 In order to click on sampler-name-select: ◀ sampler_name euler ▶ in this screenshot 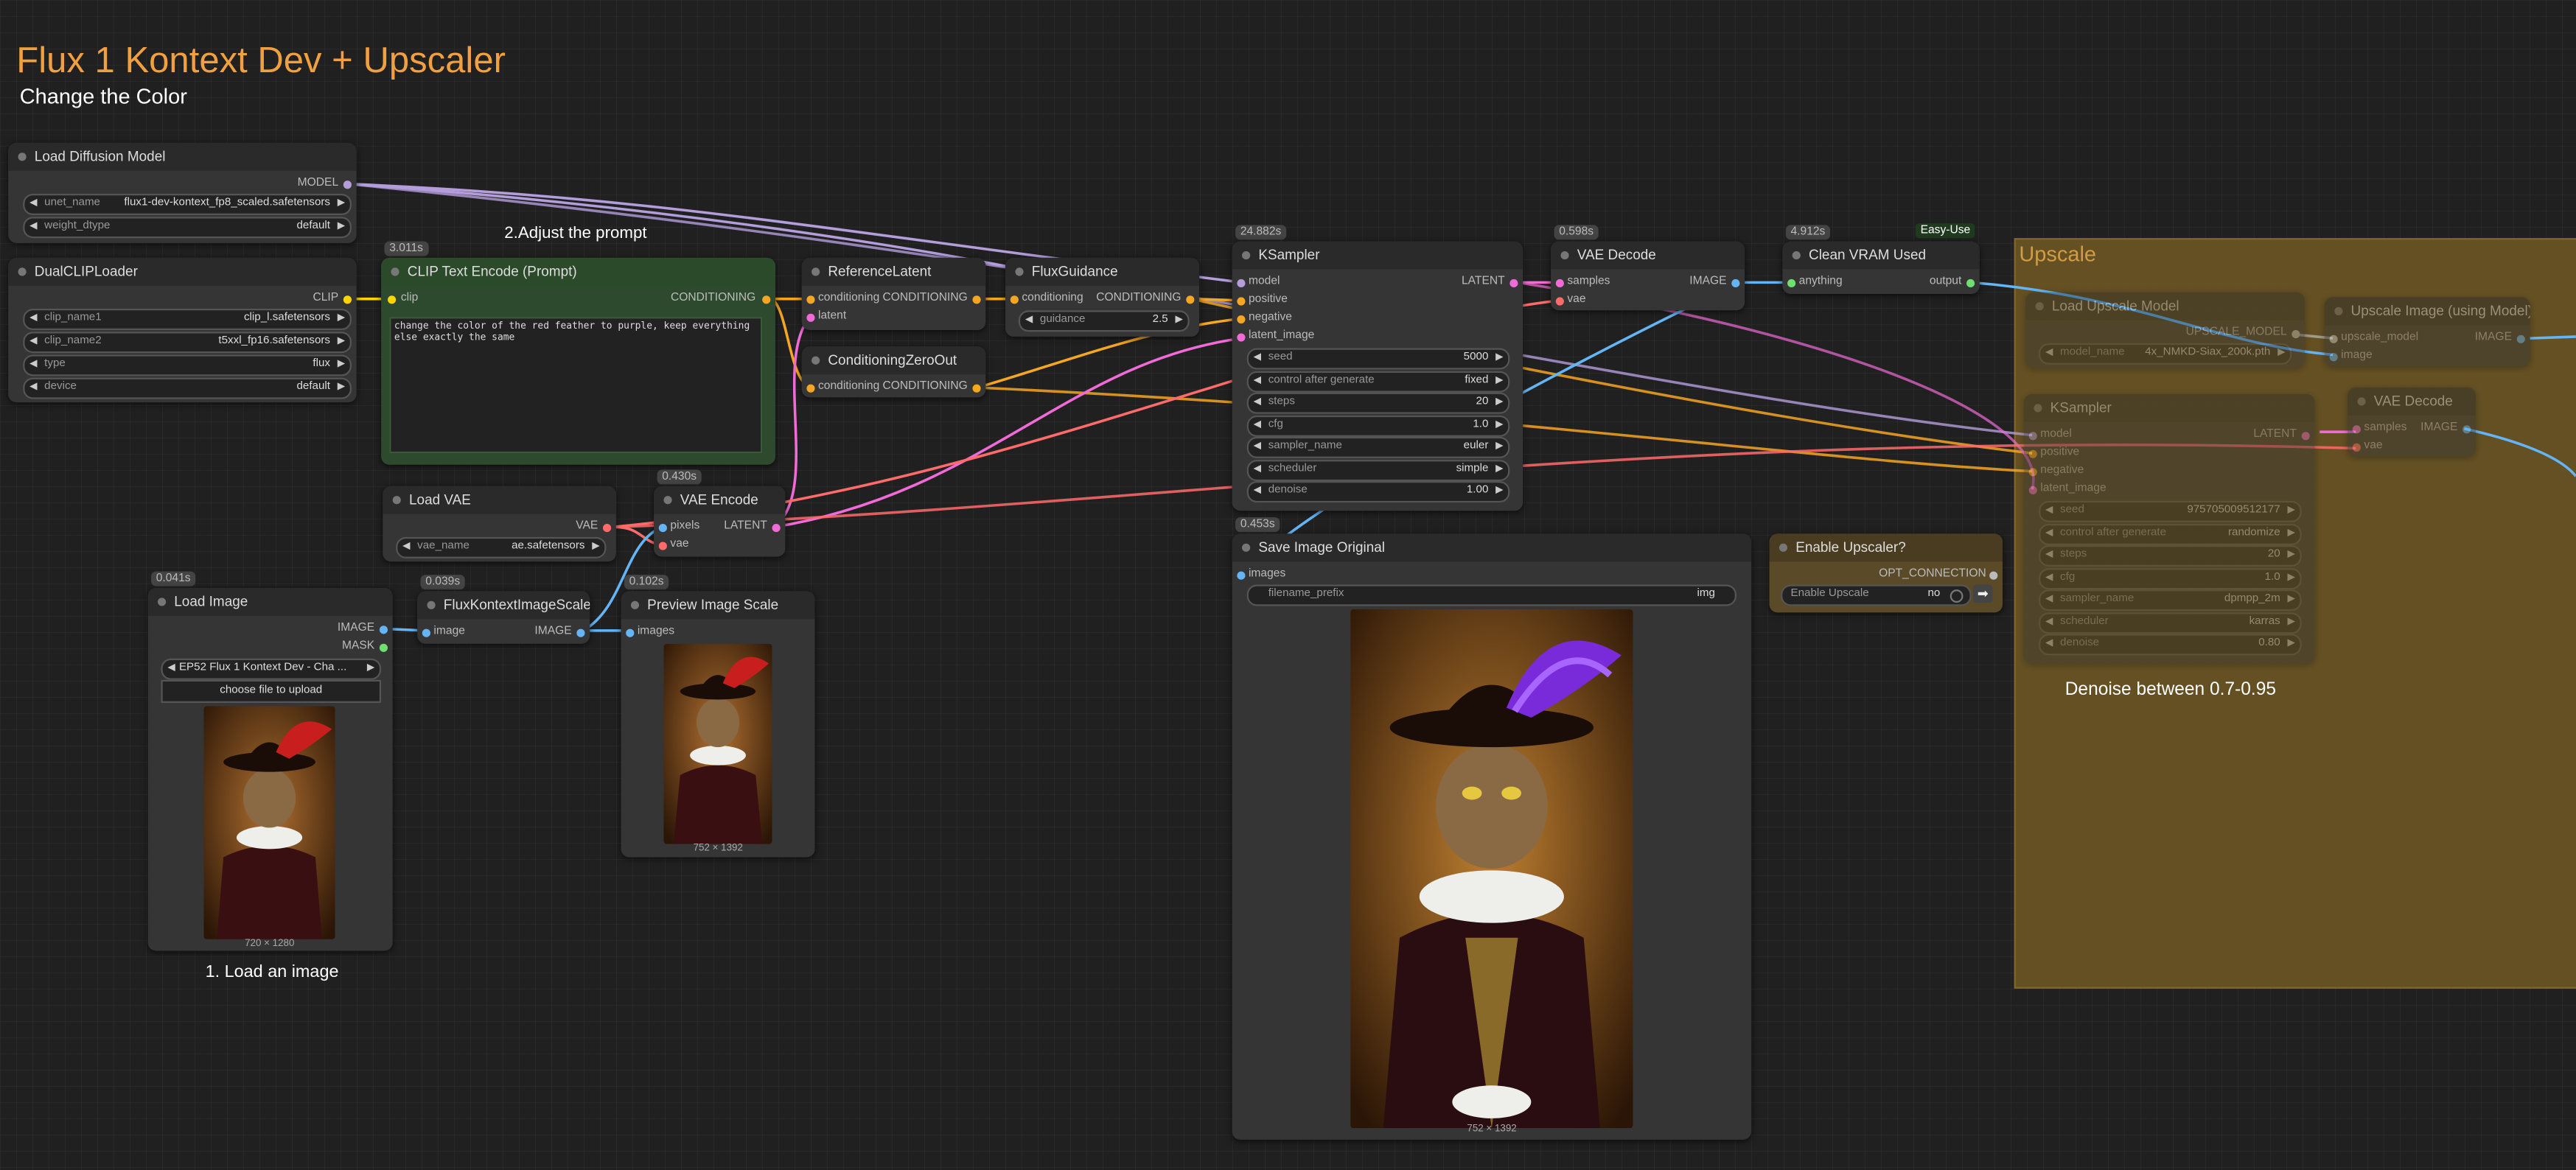, I will do `click(1378, 447)`.